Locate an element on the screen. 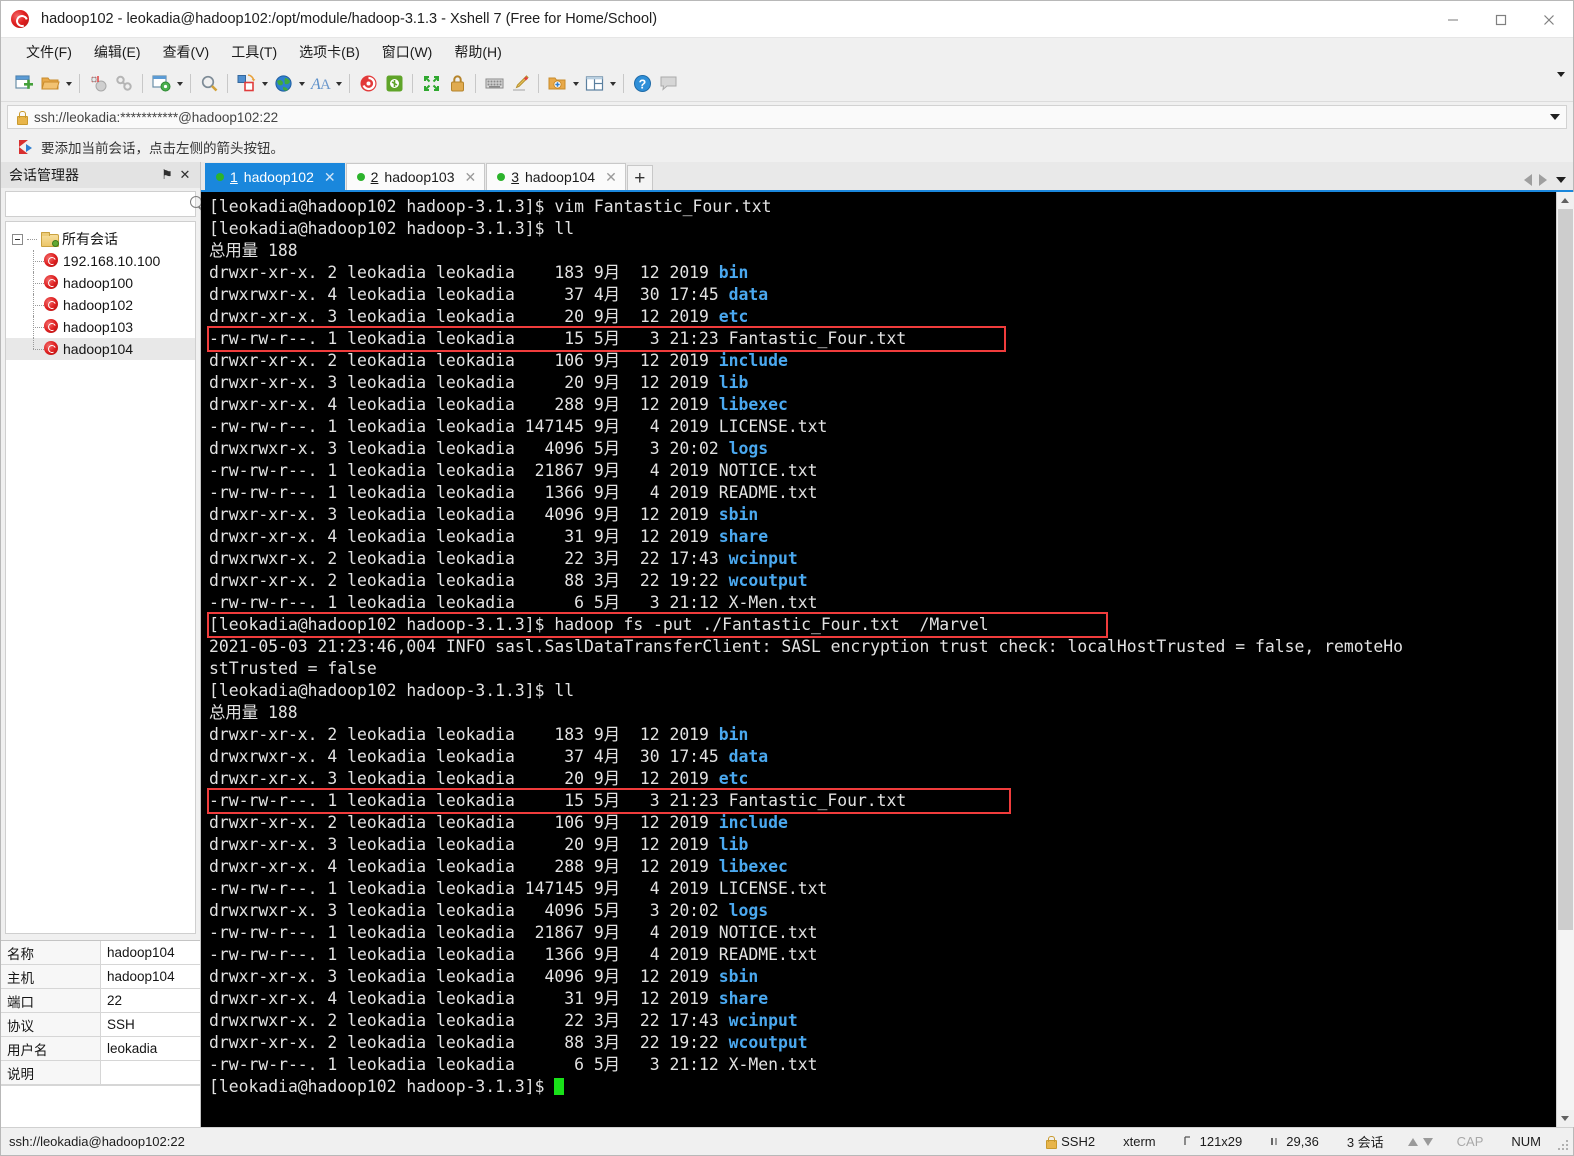 This screenshot has width=1574, height=1156. padlock-icon is located at coordinates (1052, 1142).